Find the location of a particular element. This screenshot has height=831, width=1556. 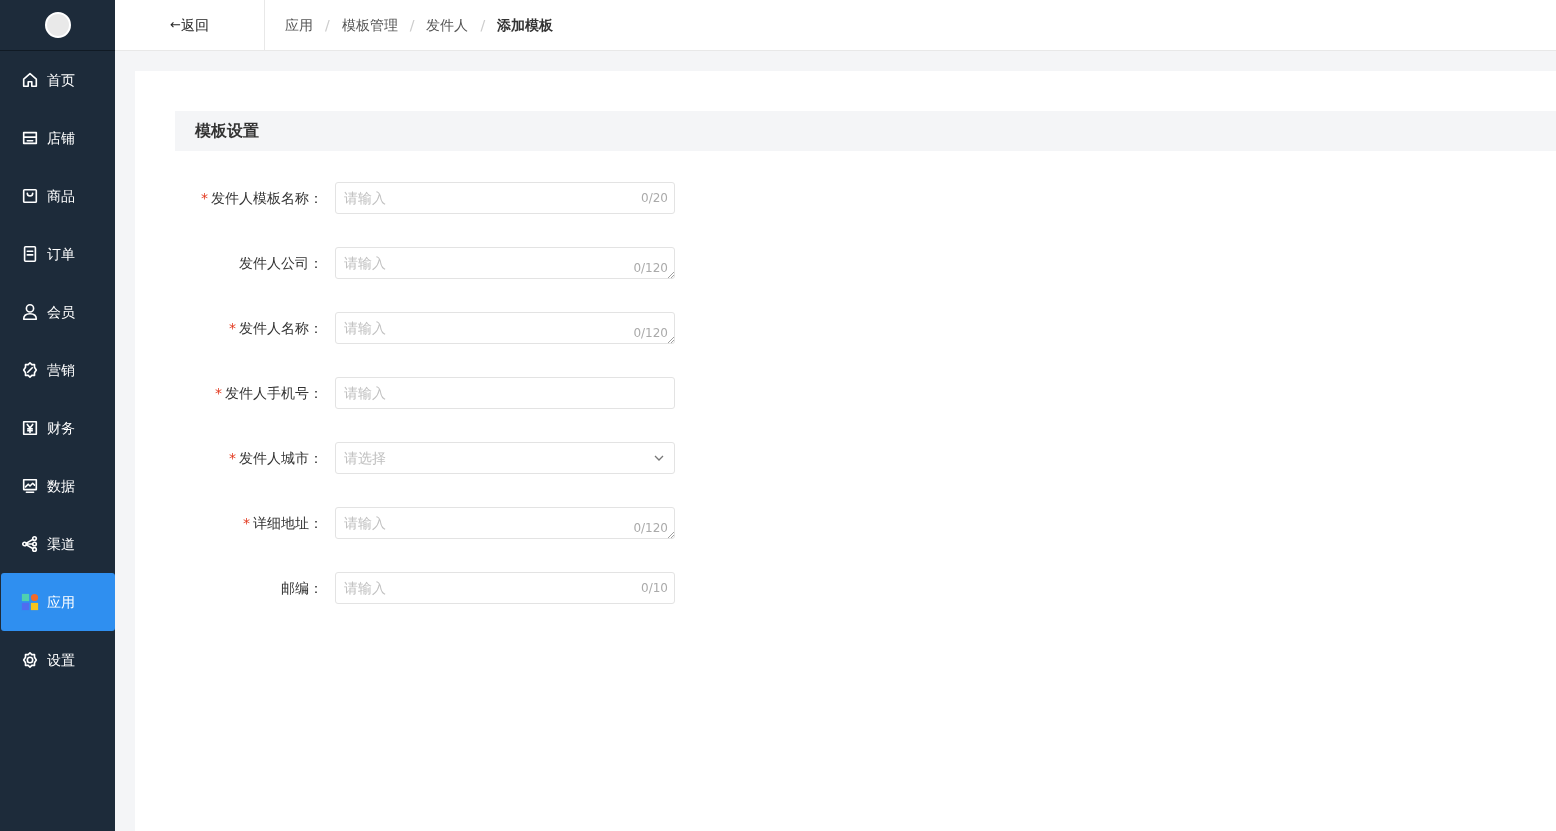

avatar-logo is located at coordinates (57, 25).